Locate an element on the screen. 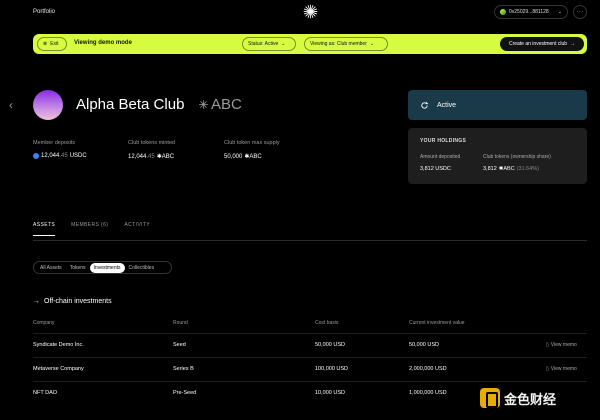  watermark-text: 金色财经 is located at coordinates (530, 399).